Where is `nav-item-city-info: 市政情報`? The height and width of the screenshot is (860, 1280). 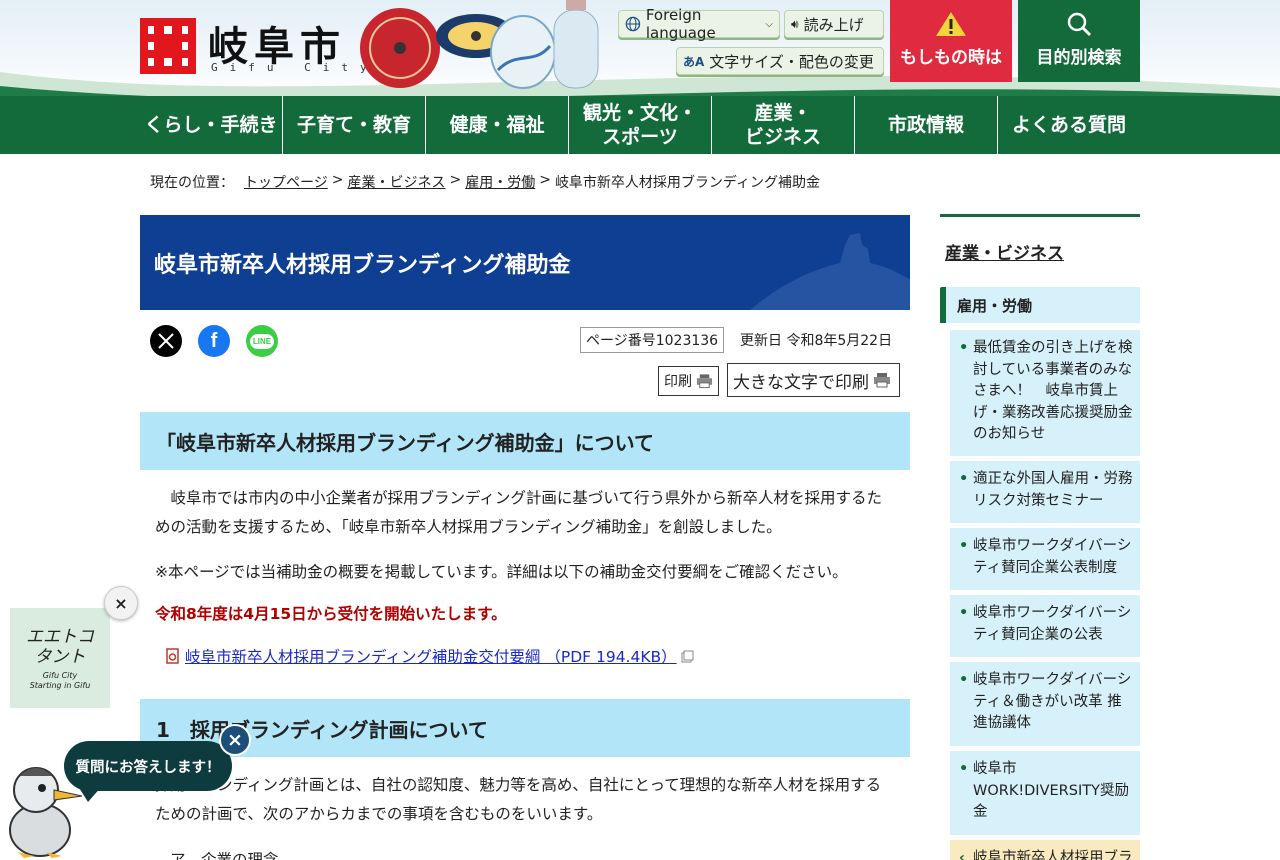
nav-item-city-info: 市政情報 is located at coordinates (926, 125).